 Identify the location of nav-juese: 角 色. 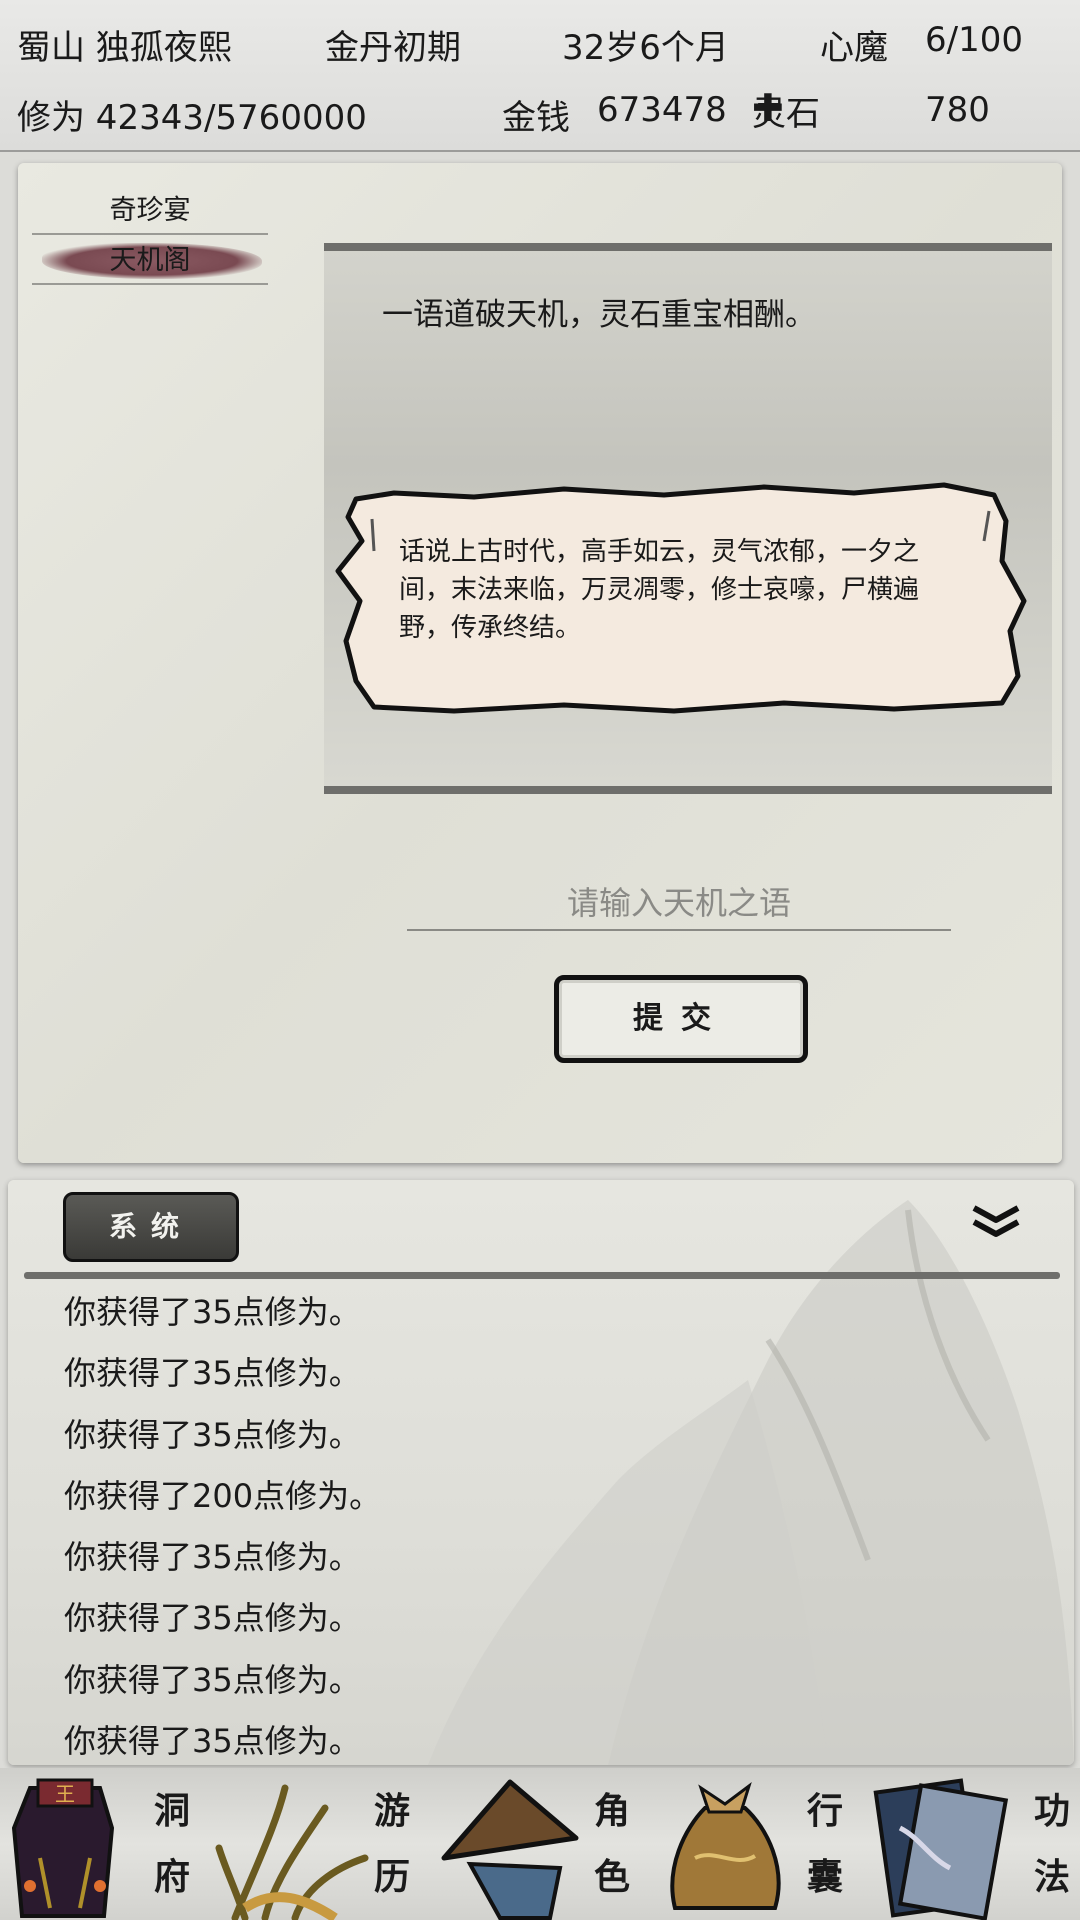
(545, 1844).